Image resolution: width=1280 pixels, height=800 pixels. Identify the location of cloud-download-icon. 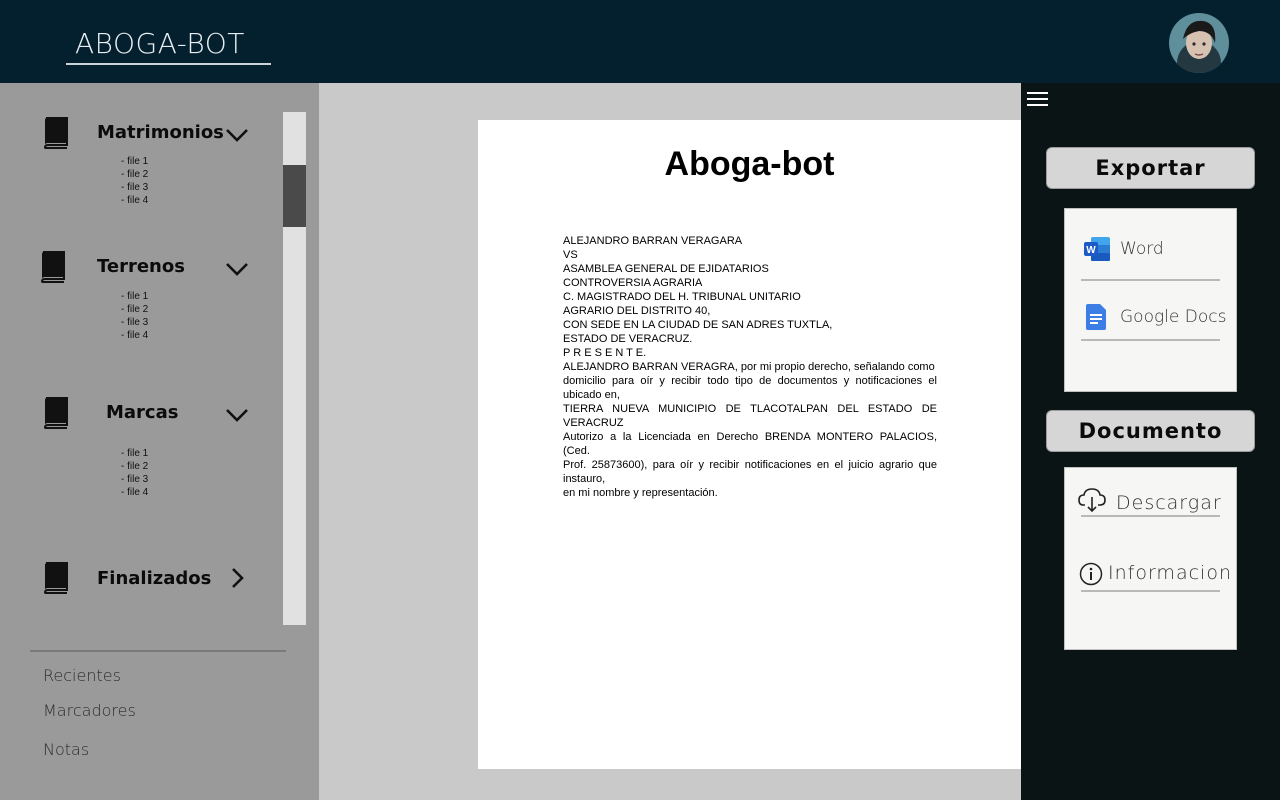
(1092, 500).